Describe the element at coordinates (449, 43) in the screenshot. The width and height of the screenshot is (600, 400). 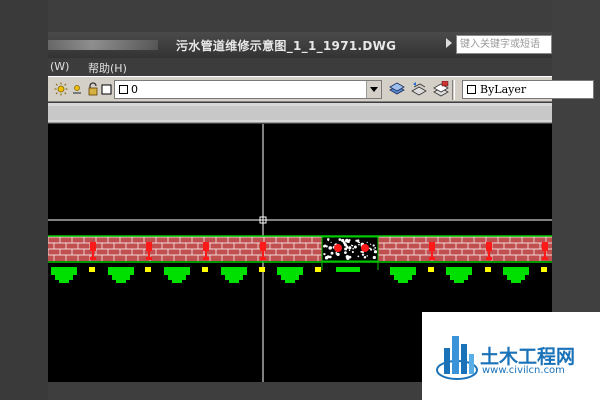
I see `chevron-right-icon` at that location.